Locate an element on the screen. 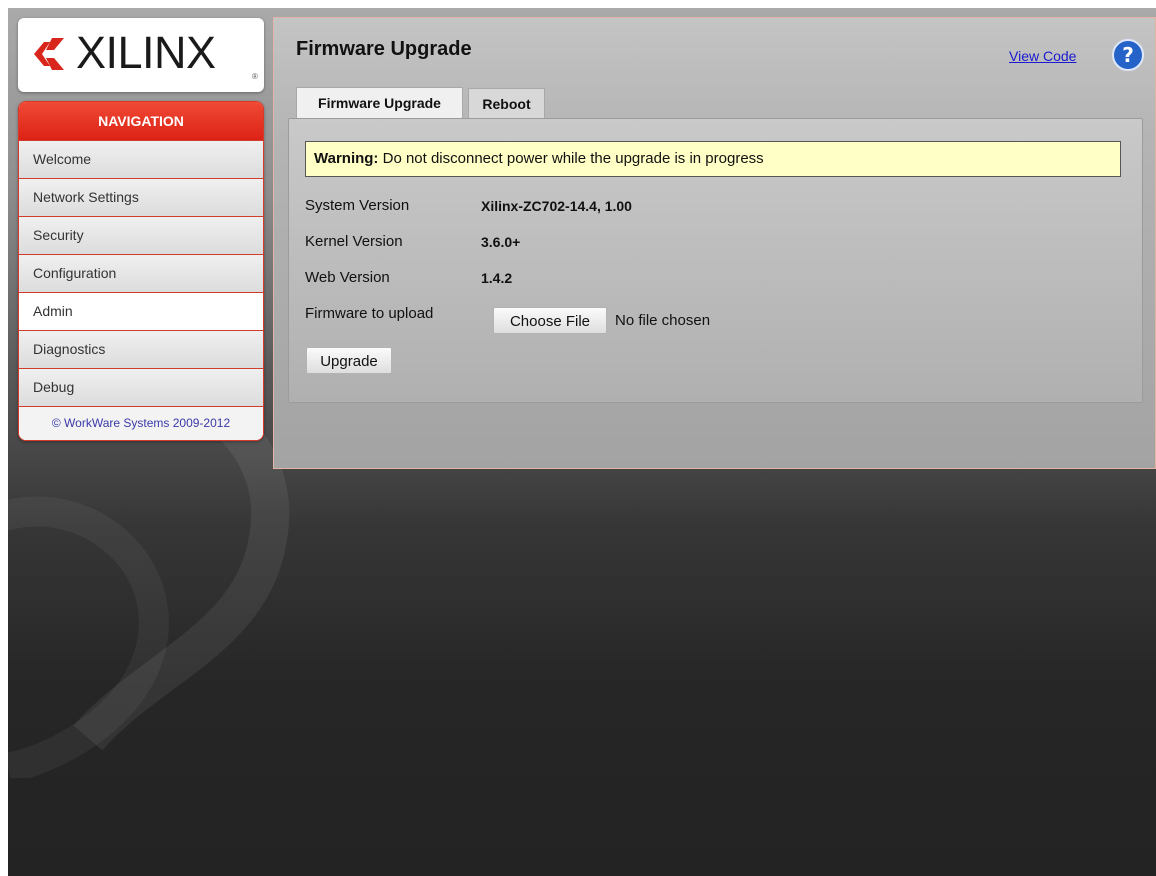 The width and height of the screenshot is (1156, 876). warning-label: Warning: is located at coordinates (346, 158).